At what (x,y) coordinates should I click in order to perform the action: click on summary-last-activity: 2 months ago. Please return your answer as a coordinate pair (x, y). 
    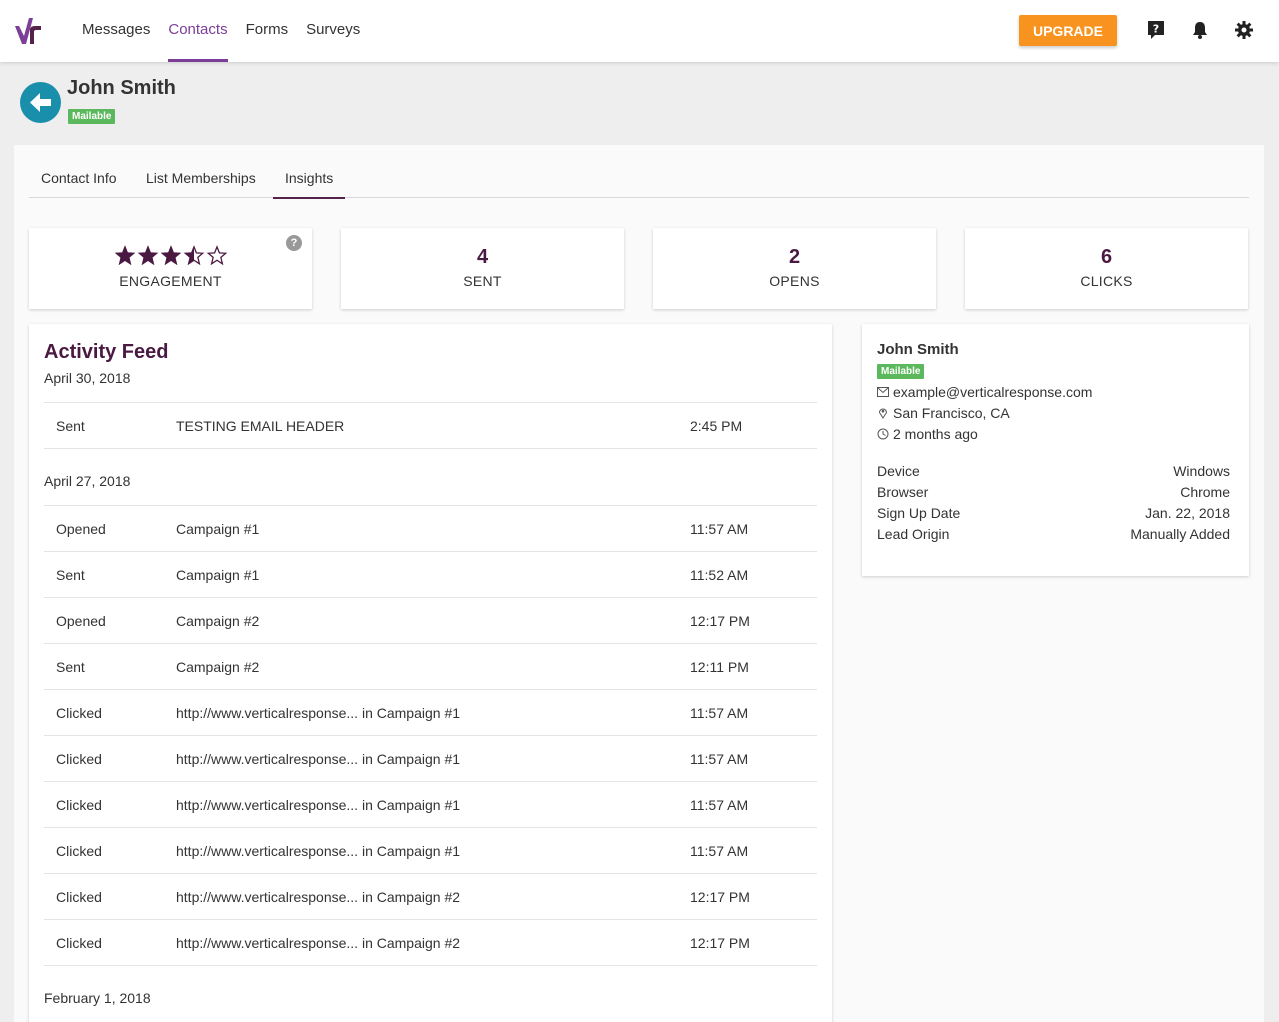
    Looking at the image, I should click on (935, 434).